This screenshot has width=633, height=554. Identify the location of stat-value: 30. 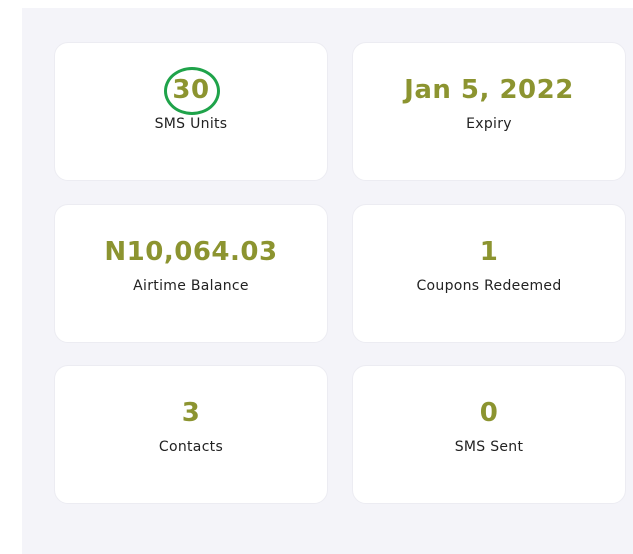
(191, 90).